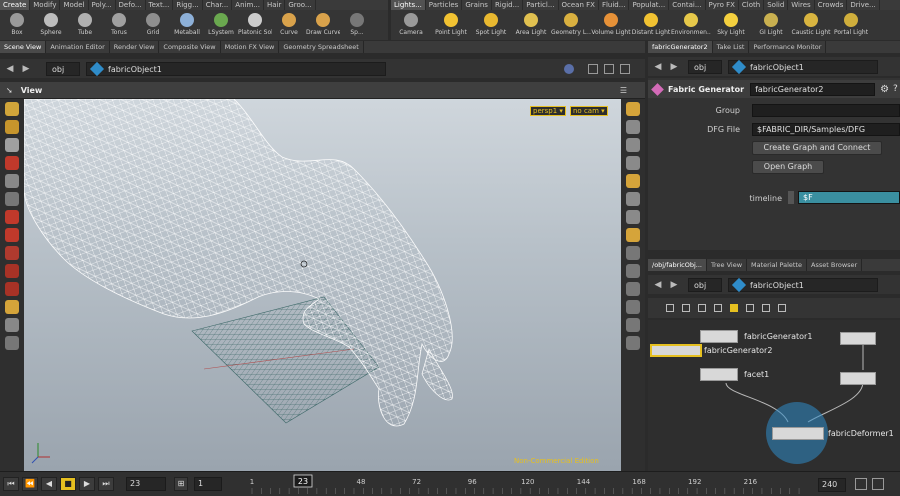  What do you see at coordinates (680, 47) in the screenshot?
I see `param-pane-tab-0: fabricGenerator2` at bounding box center [680, 47].